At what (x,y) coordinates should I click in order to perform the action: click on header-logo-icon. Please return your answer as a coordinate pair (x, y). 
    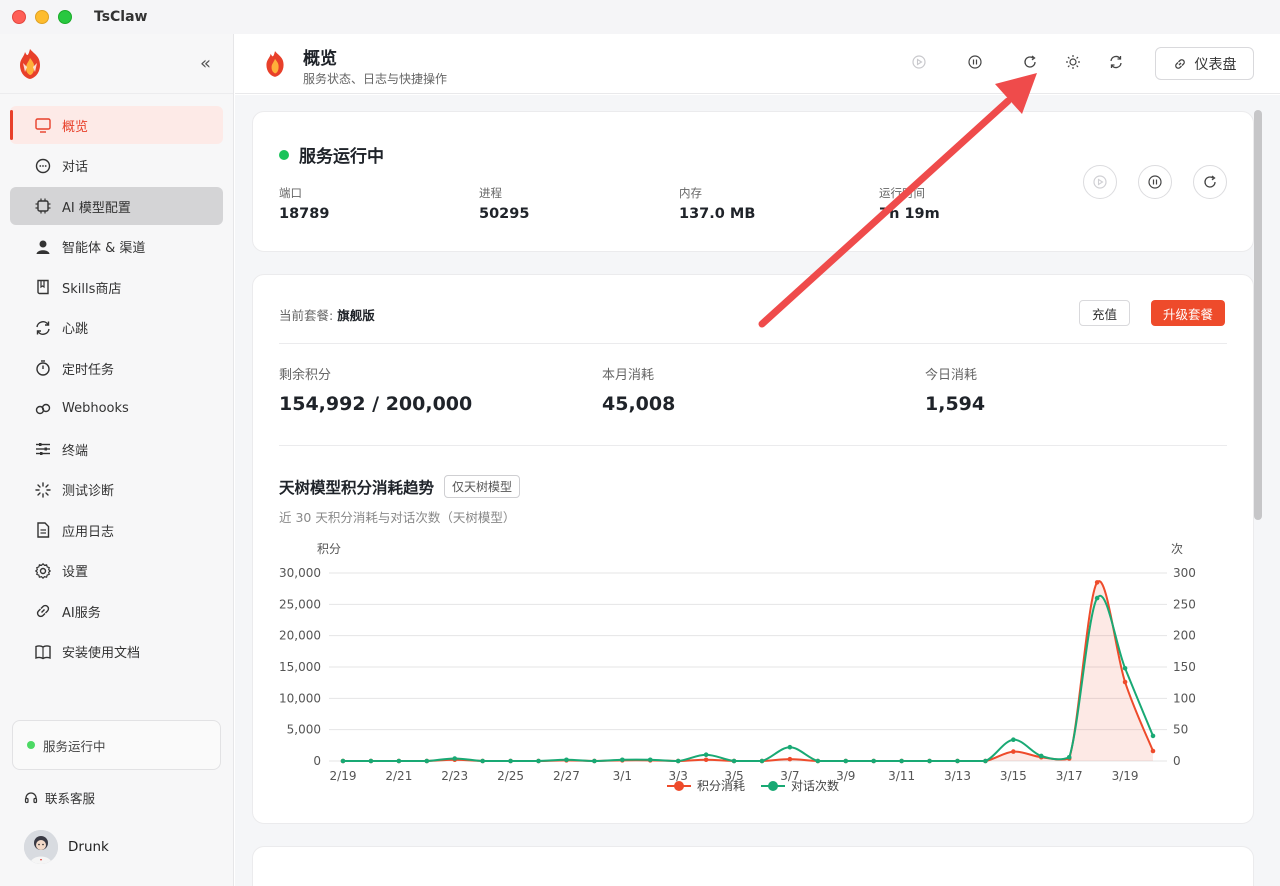
    Looking at the image, I should click on (275, 64).